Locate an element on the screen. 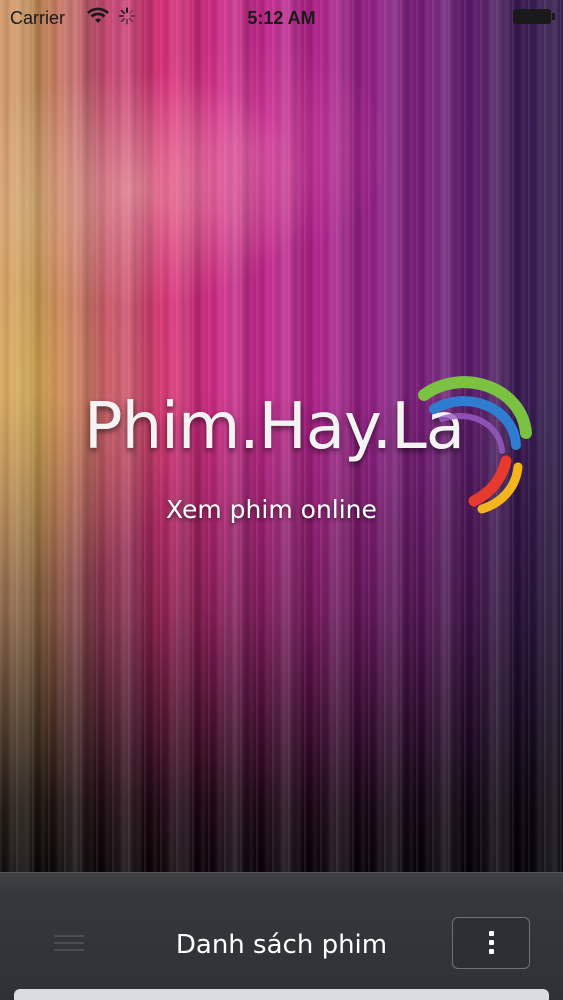 The width and height of the screenshot is (563, 1000). status-bar: Carrier 5:12 AM is located at coordinates (281, 18).